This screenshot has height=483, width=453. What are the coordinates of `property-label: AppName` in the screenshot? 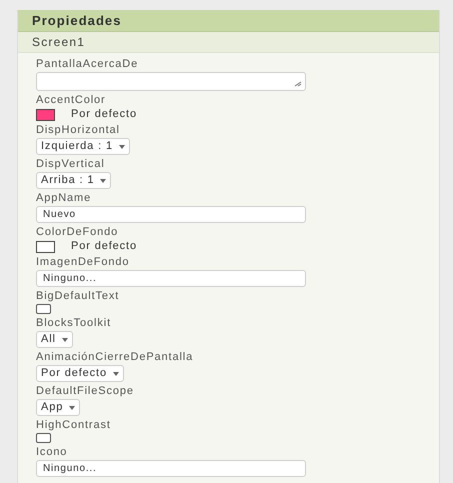 It's located at (64, 198).